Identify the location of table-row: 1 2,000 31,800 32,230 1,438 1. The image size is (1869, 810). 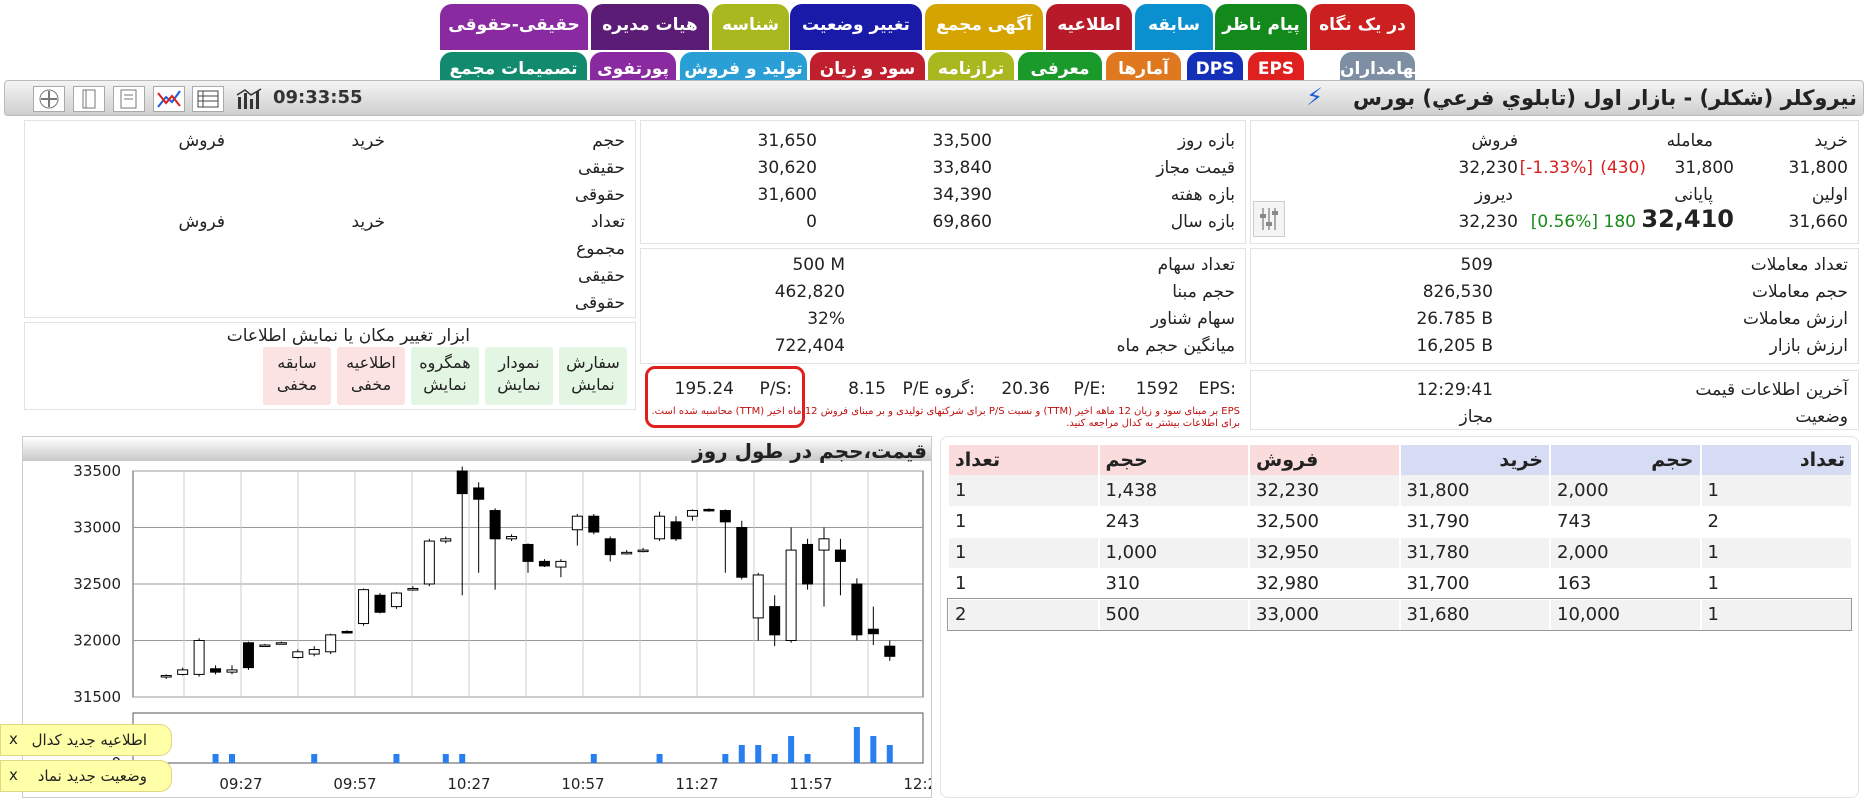
(1399, 491).